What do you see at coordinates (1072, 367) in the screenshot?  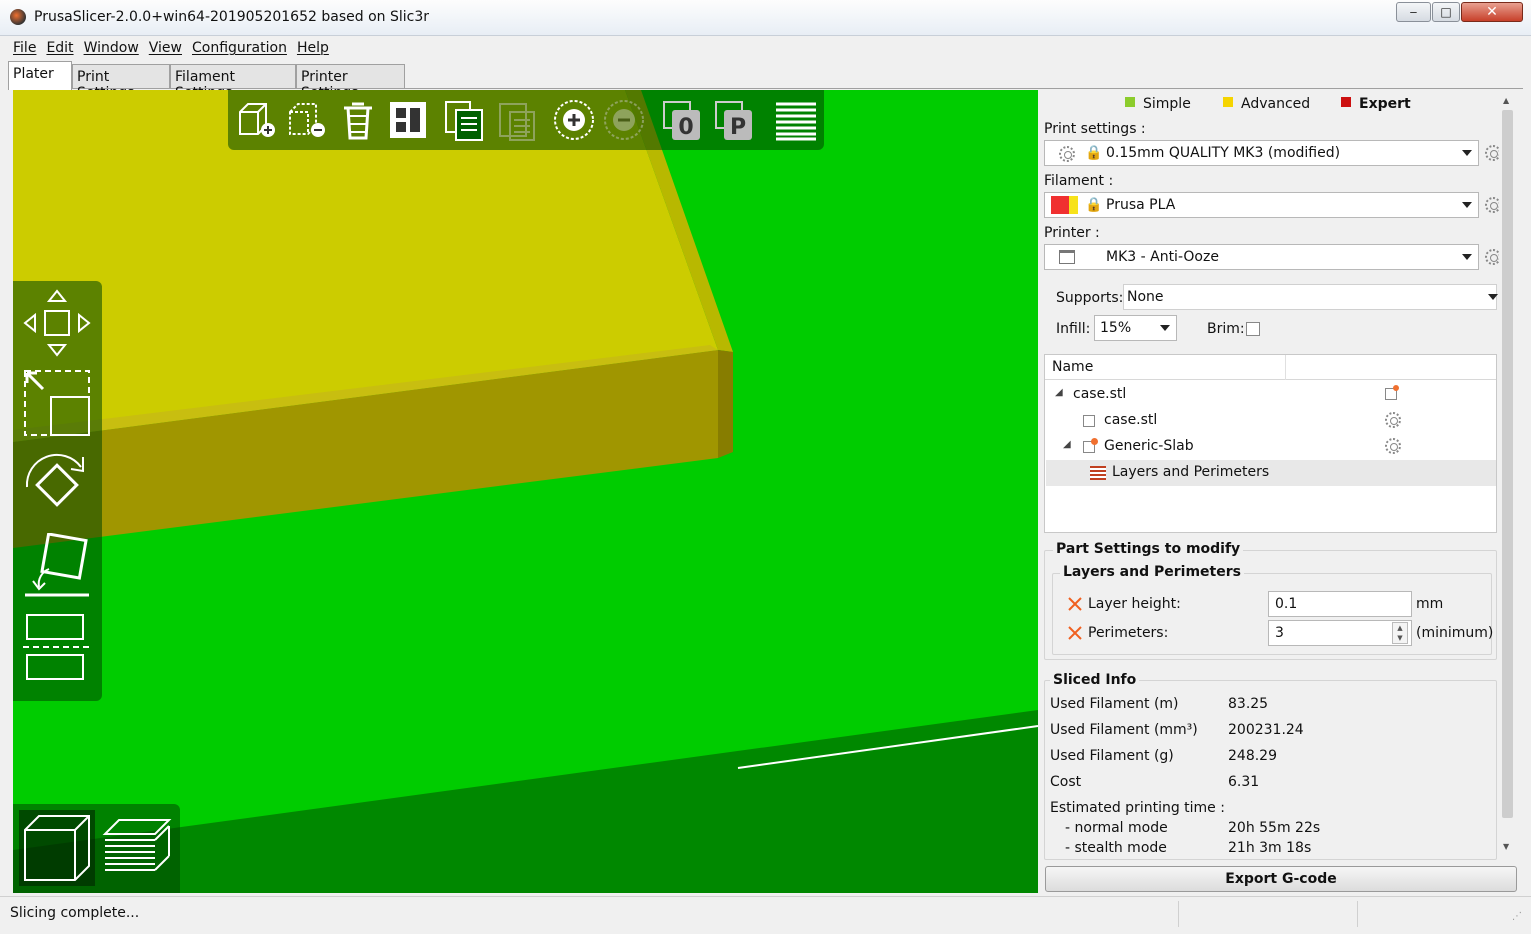 I see `name-column-header: Name` at bounding box center [1072, 367].